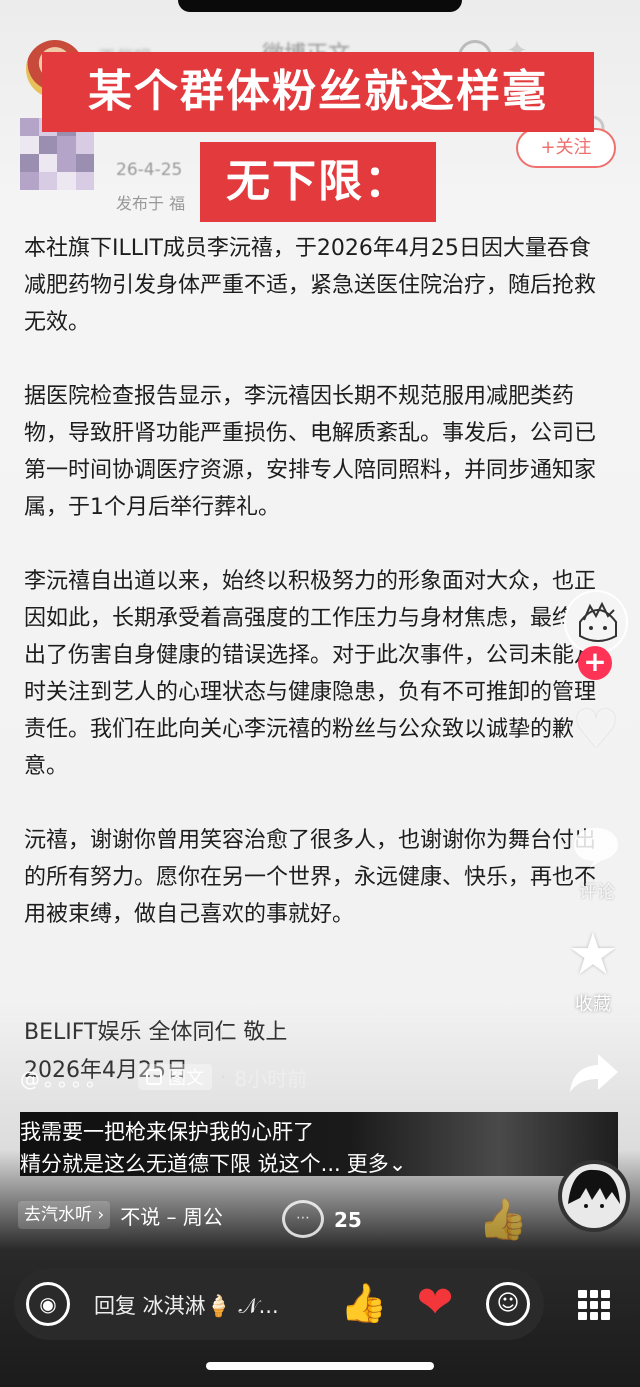 The image size is (640, 1387). I want to click on grid-icon, so click(594, 1305).